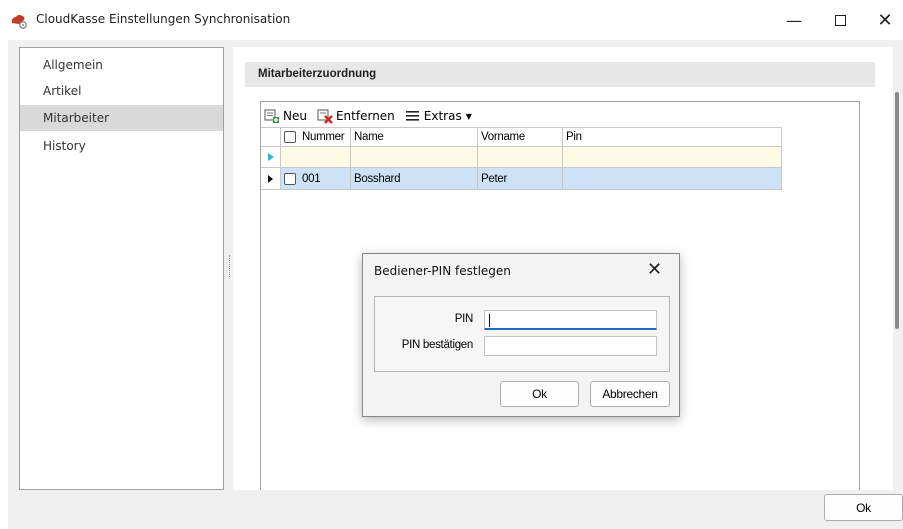  Describe the element at coordinates (412, 116) in the screenshot. I see `hamburger-menu-icon` at that location.